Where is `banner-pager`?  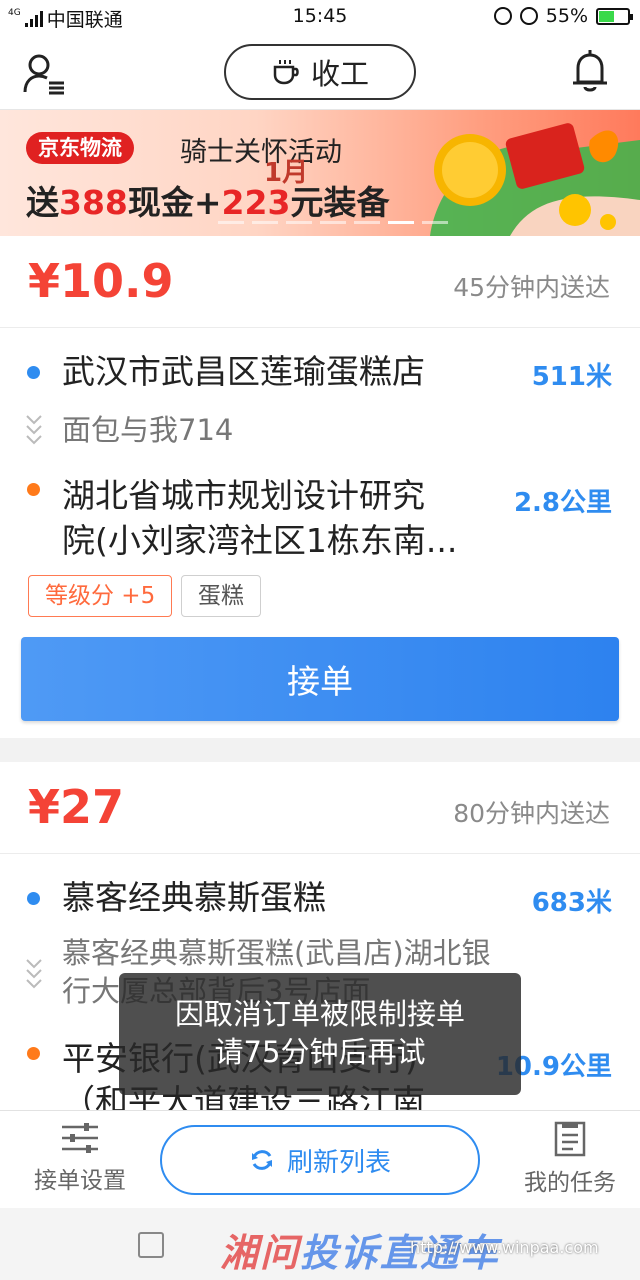 banner-pager is located at coordinates (333, 222).